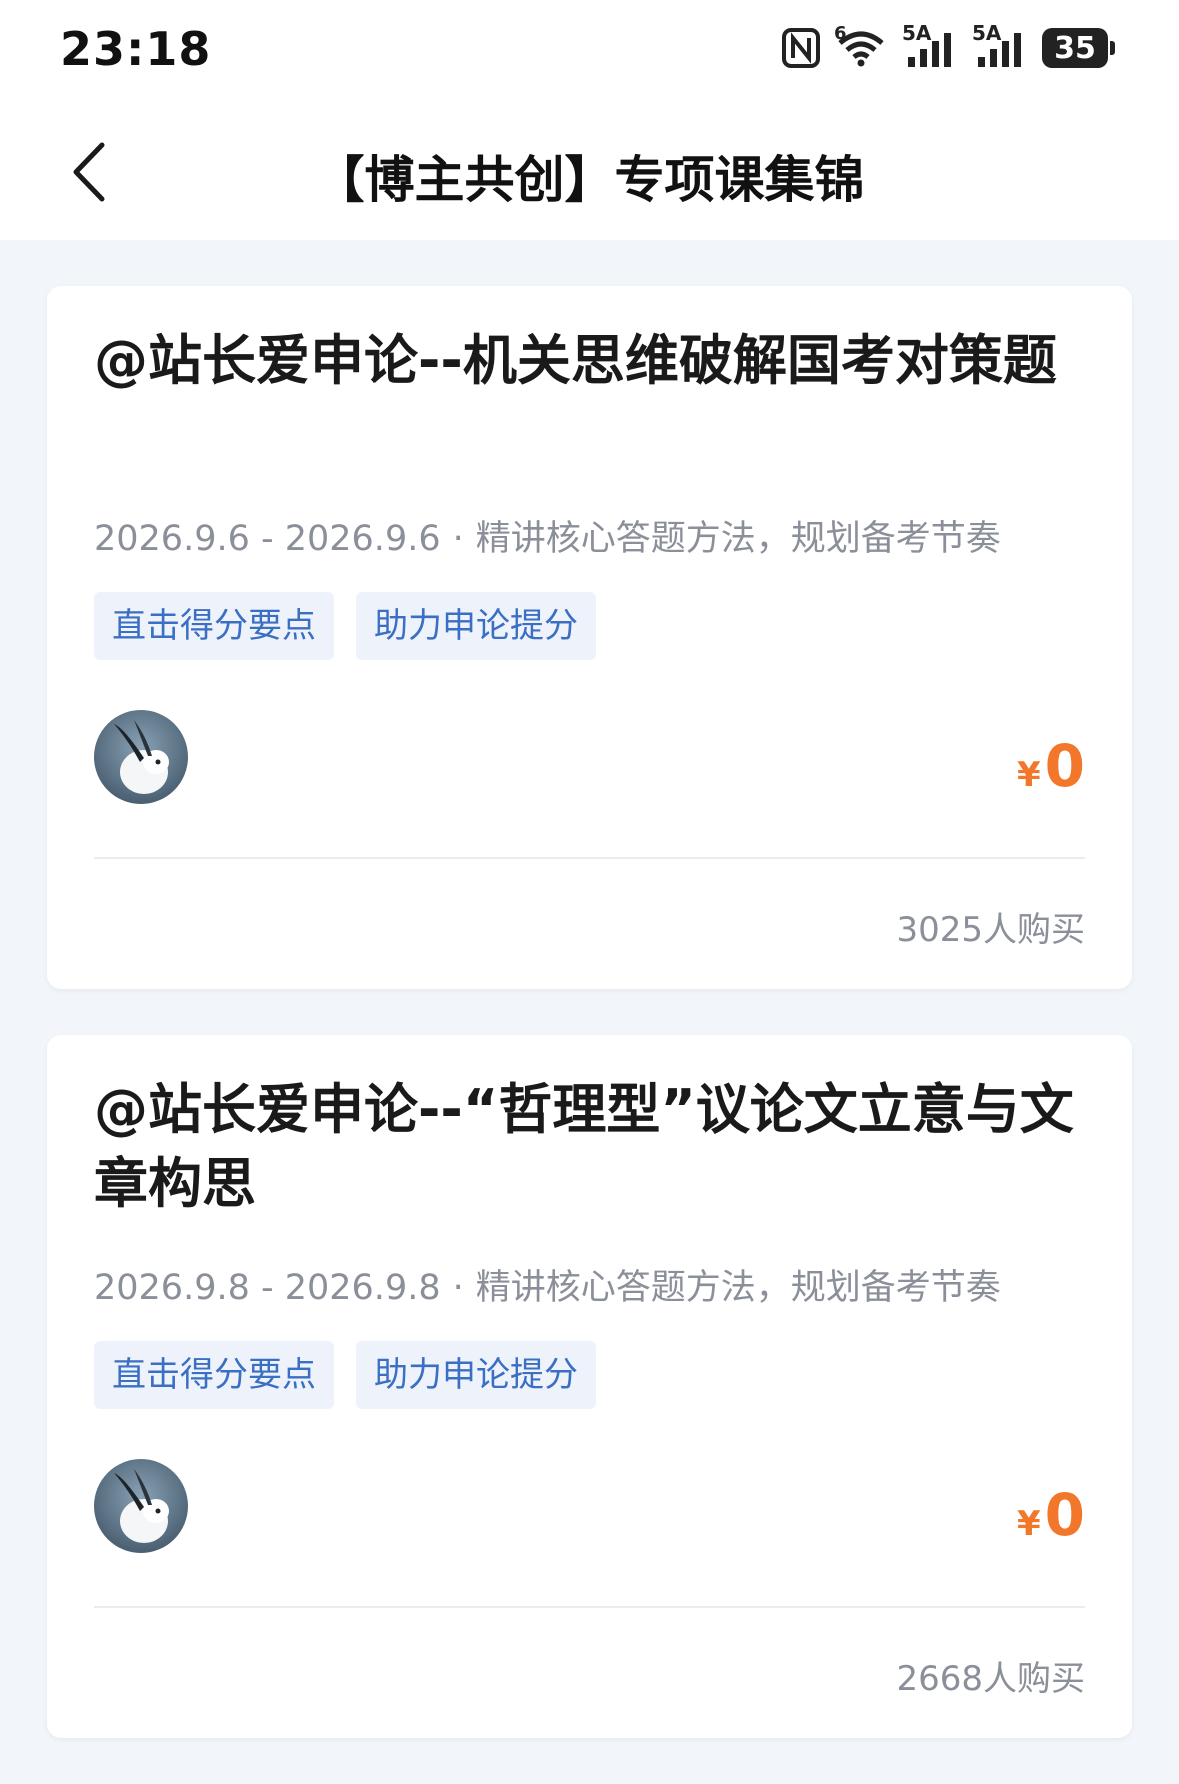 This screenshot has height=1784, width=1179. What do you see at coordinates (860, 45) in the screenshot?
I see `wifi-icon: 6` at bounding box center [860, 45].